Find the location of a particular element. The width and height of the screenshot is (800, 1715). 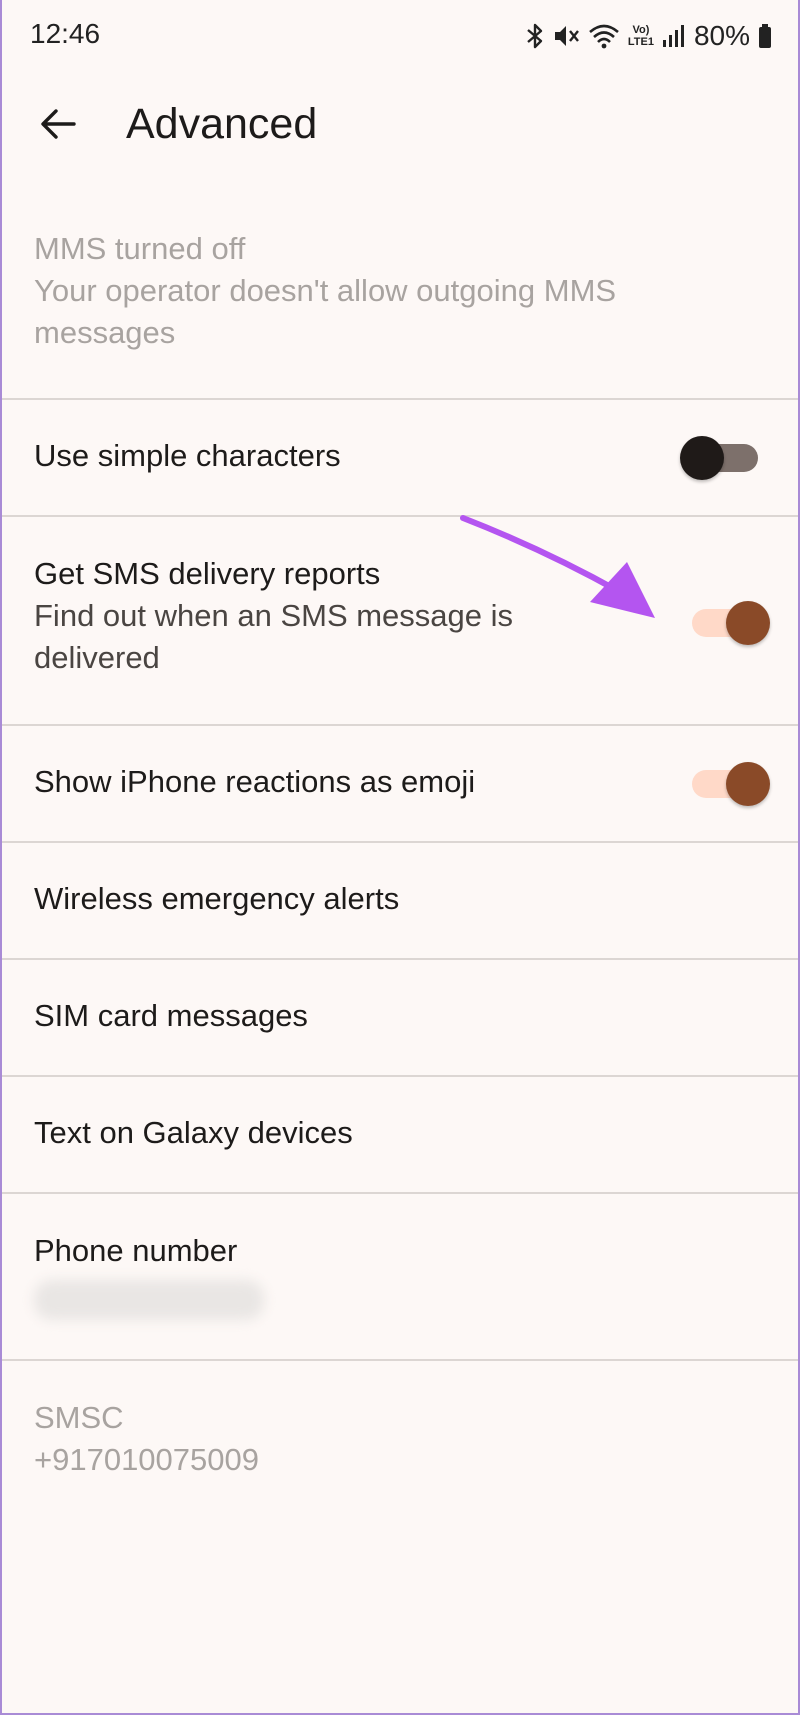

lte-label: LTE1 is located at coordinates (640, 42).